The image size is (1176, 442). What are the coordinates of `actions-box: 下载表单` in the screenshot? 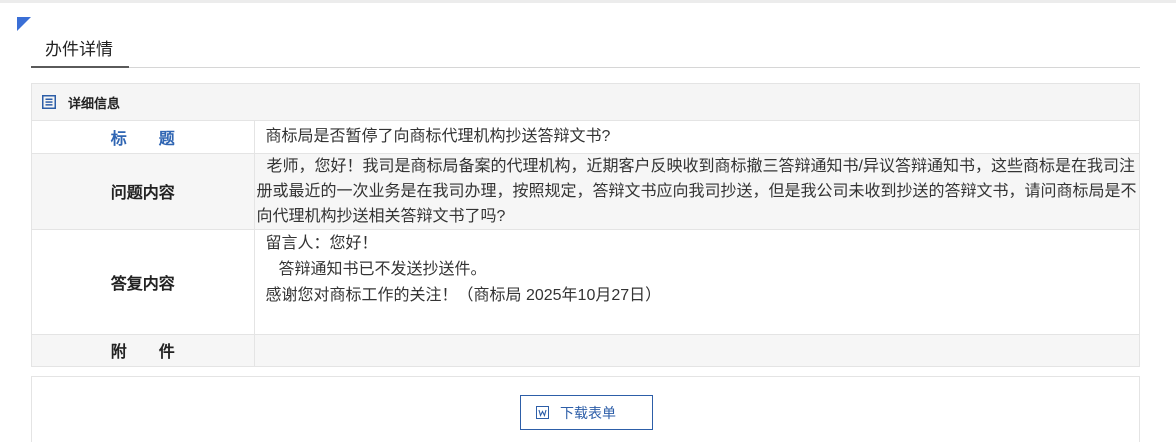 It's located at (585, 409).